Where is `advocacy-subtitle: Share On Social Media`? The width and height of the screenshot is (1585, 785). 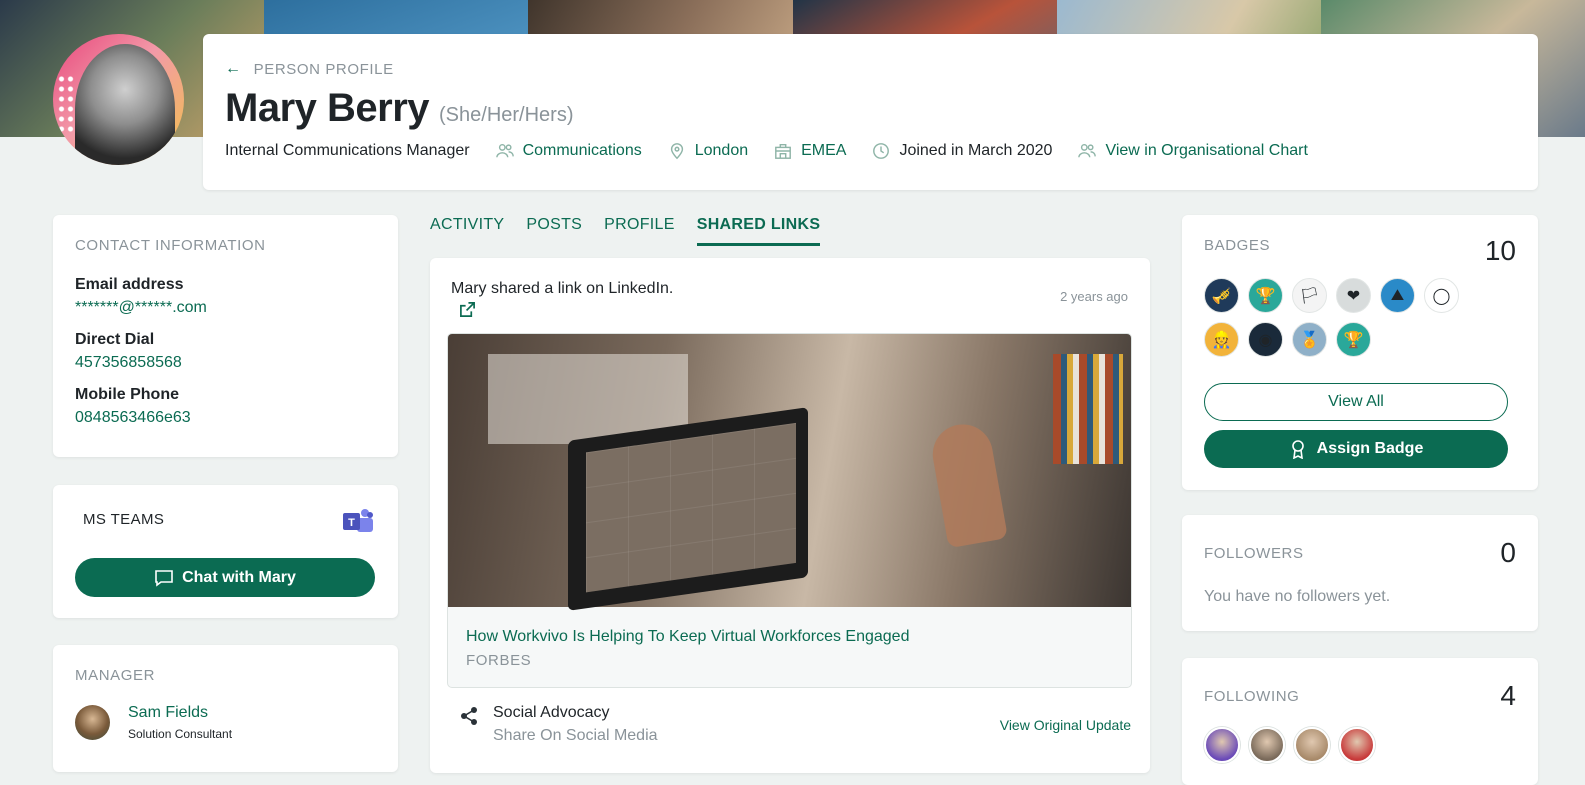 advocacy-subtitle: Share On Social Media is located at coordinates (575, 735).